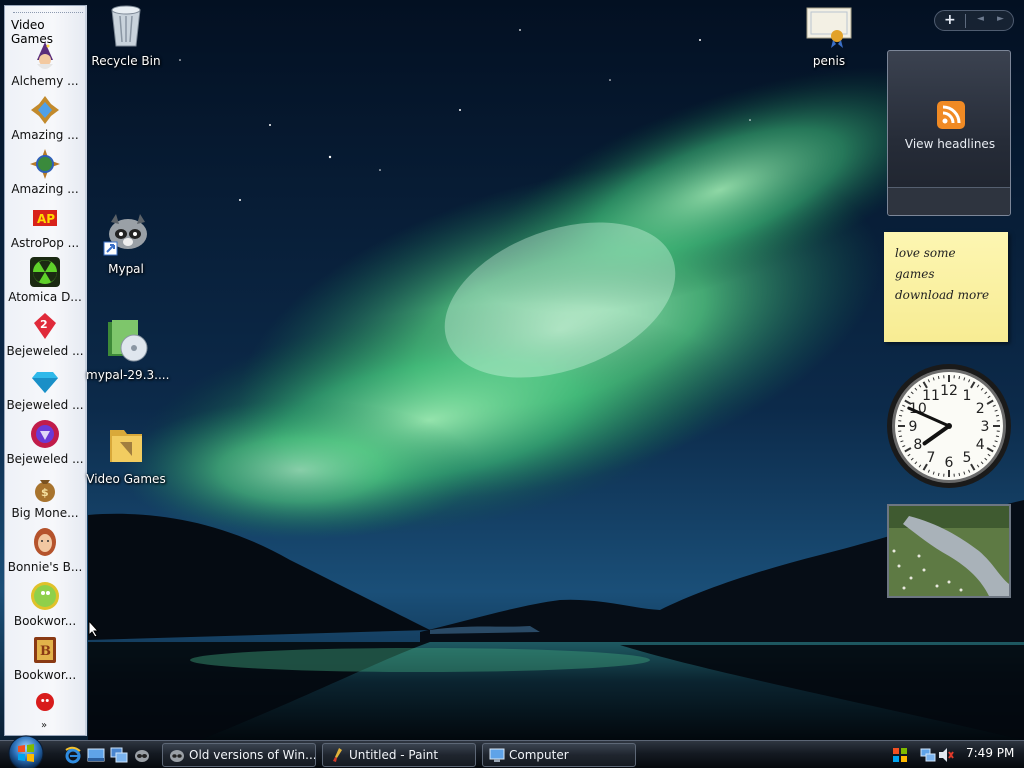  I want to click on feed-gadget-footer, so click(949, 201).